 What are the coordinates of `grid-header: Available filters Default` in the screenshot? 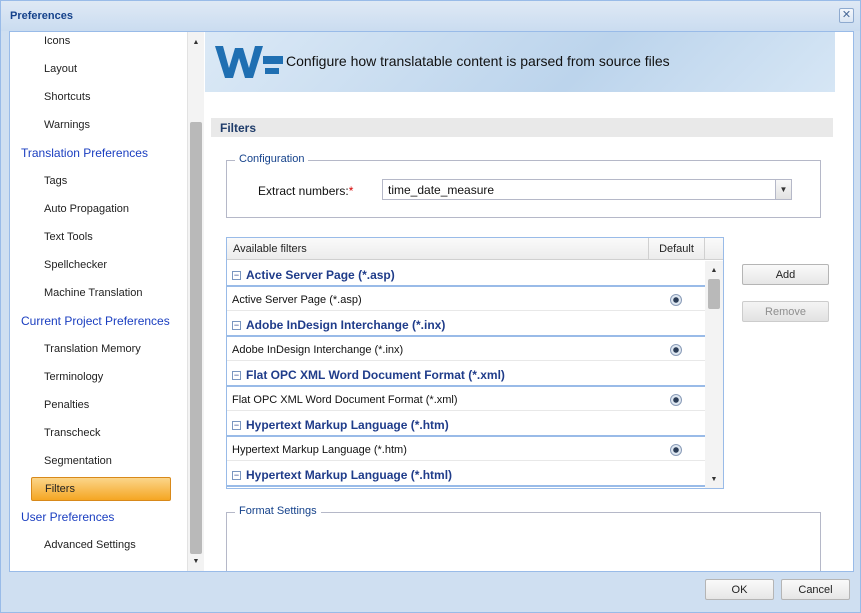 It's located at (475, 249).